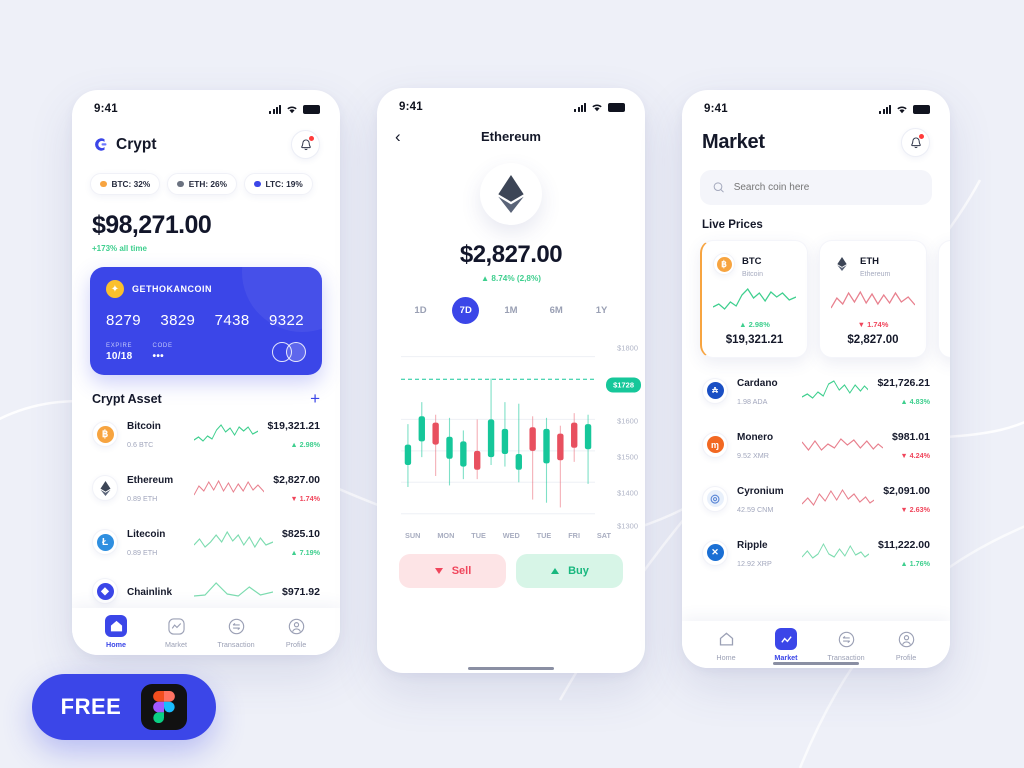  I want to click on asset-row: ◆ Chainlink $971.92, so click(206, 591).